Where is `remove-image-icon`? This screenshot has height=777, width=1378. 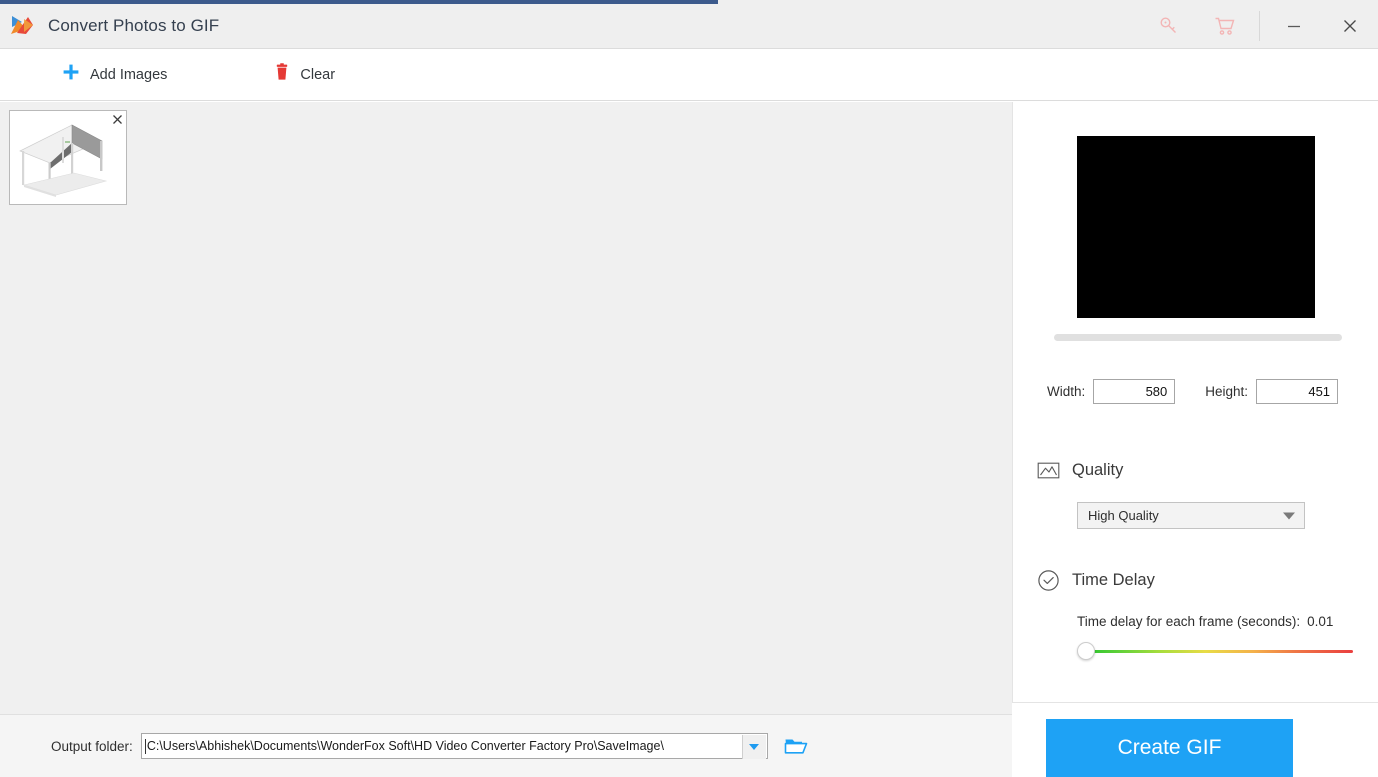
remove-image-icon is located at coordinates (117, 119).